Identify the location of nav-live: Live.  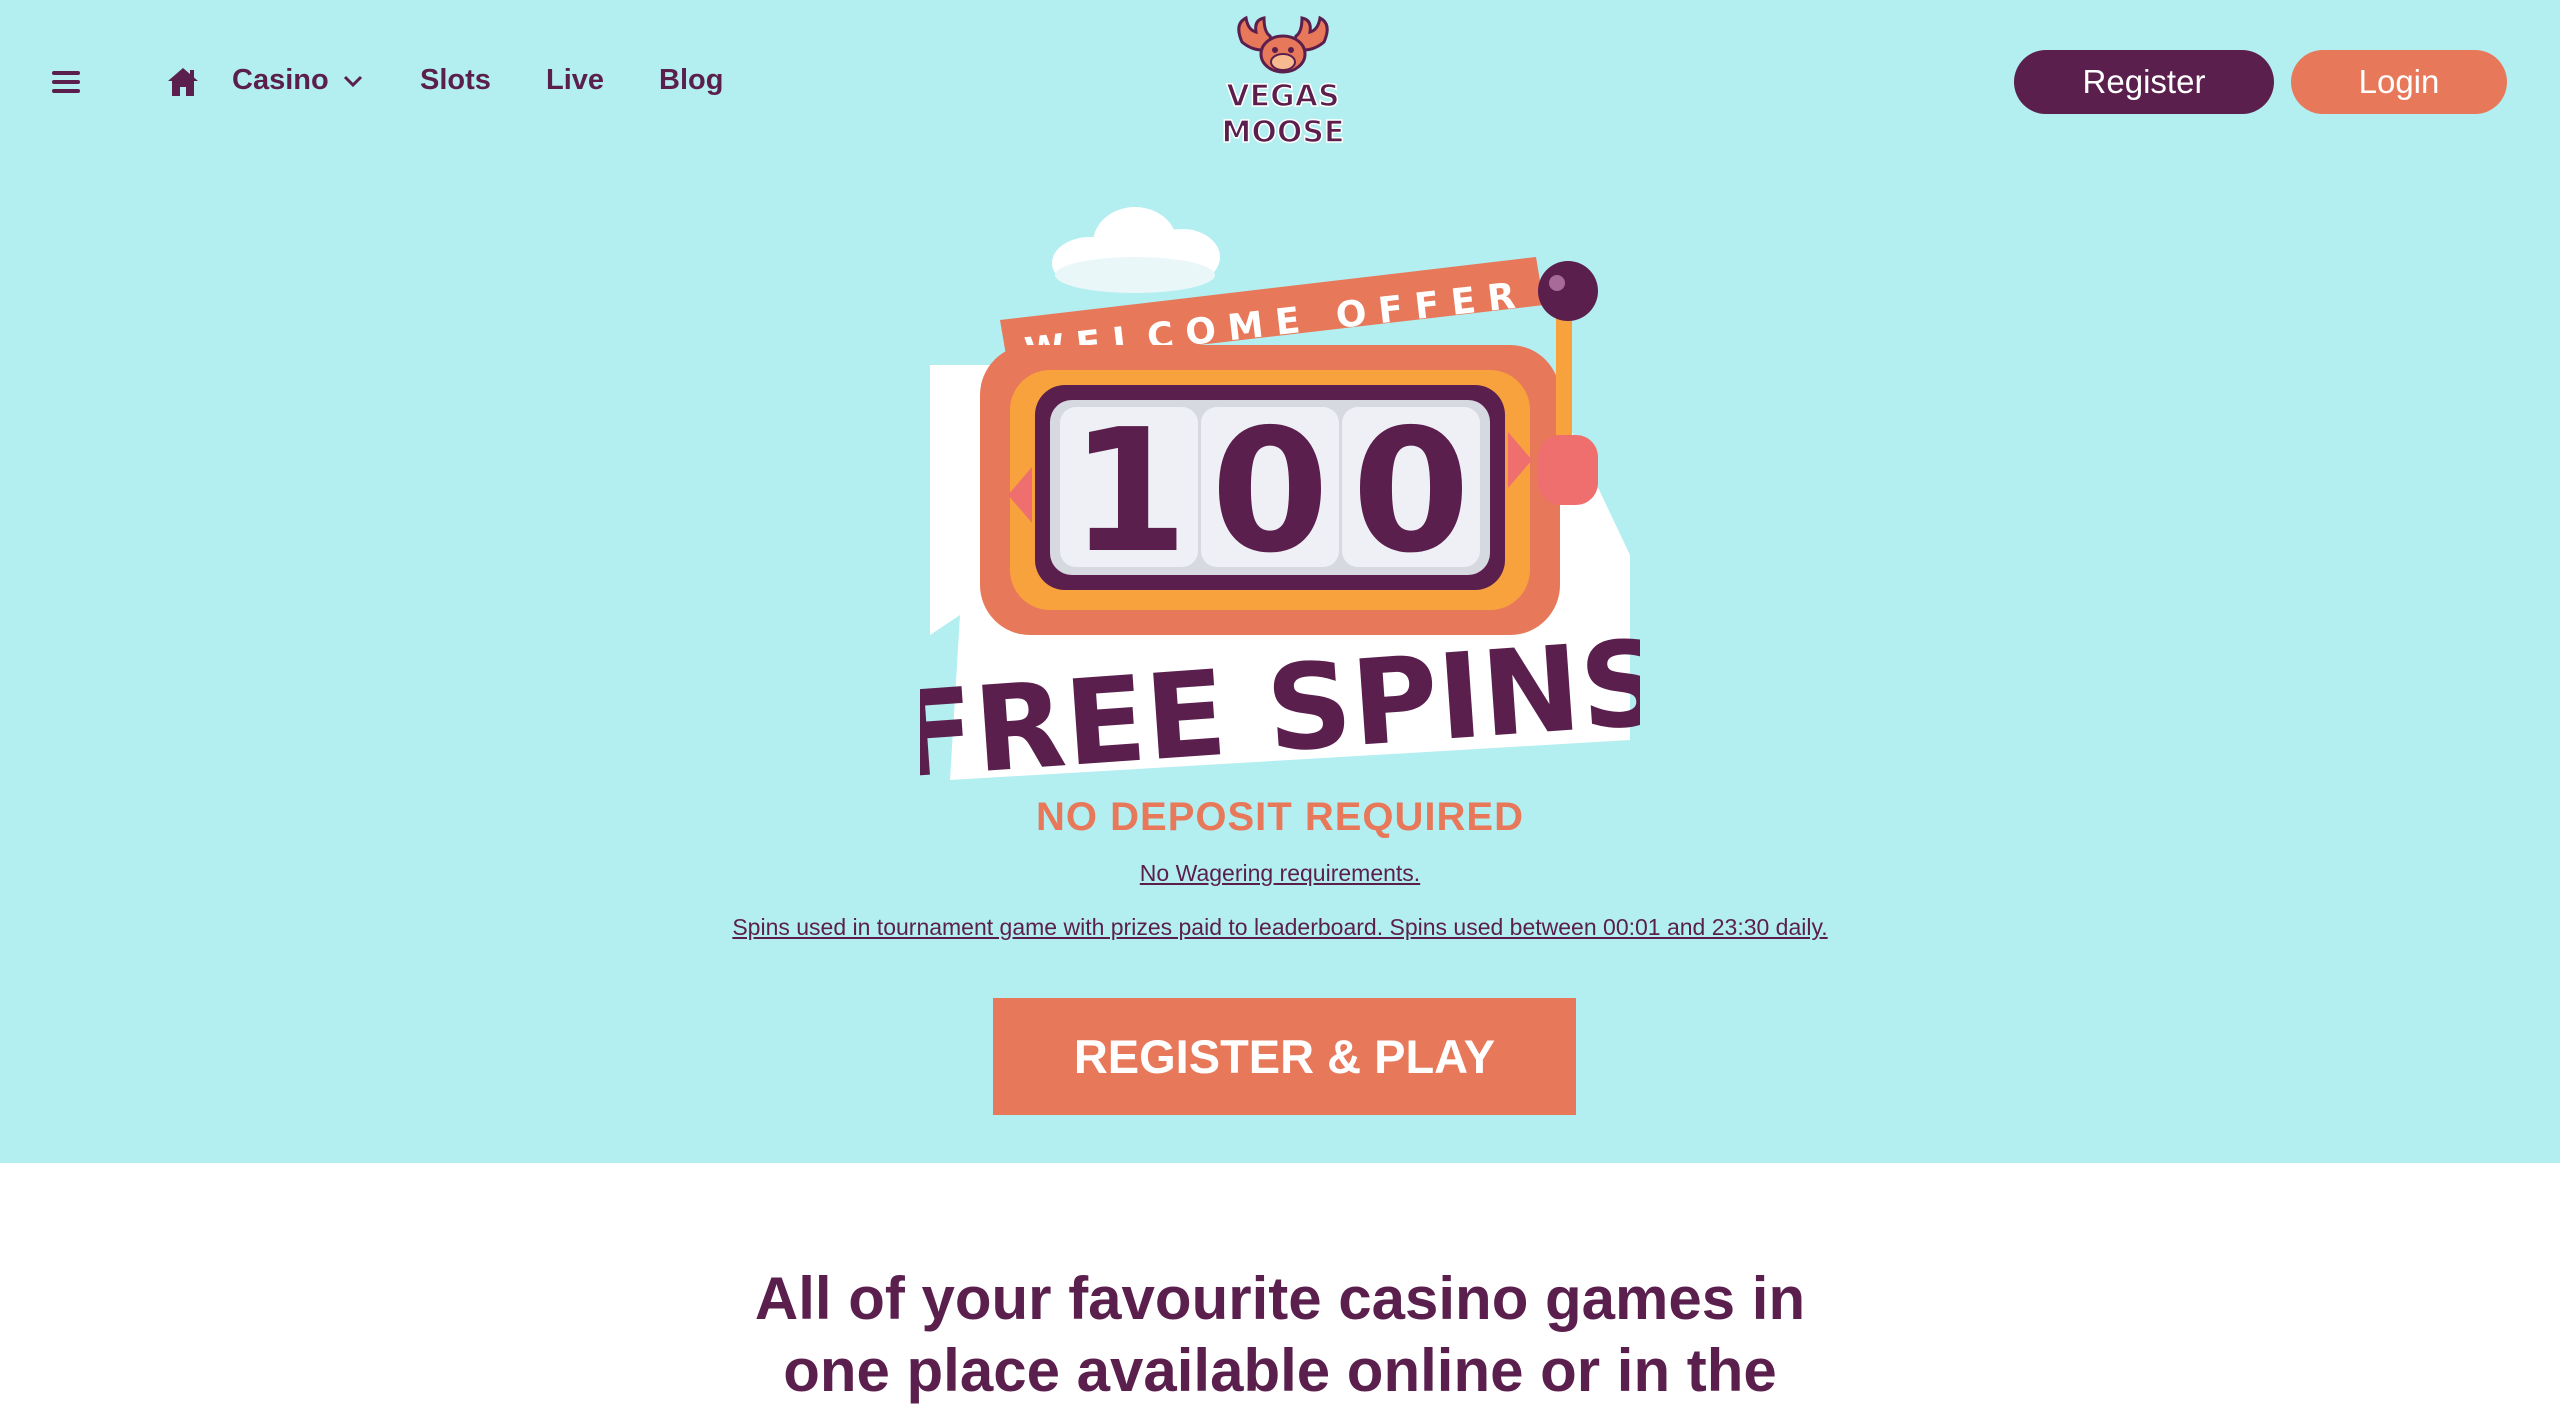
(575, 80).